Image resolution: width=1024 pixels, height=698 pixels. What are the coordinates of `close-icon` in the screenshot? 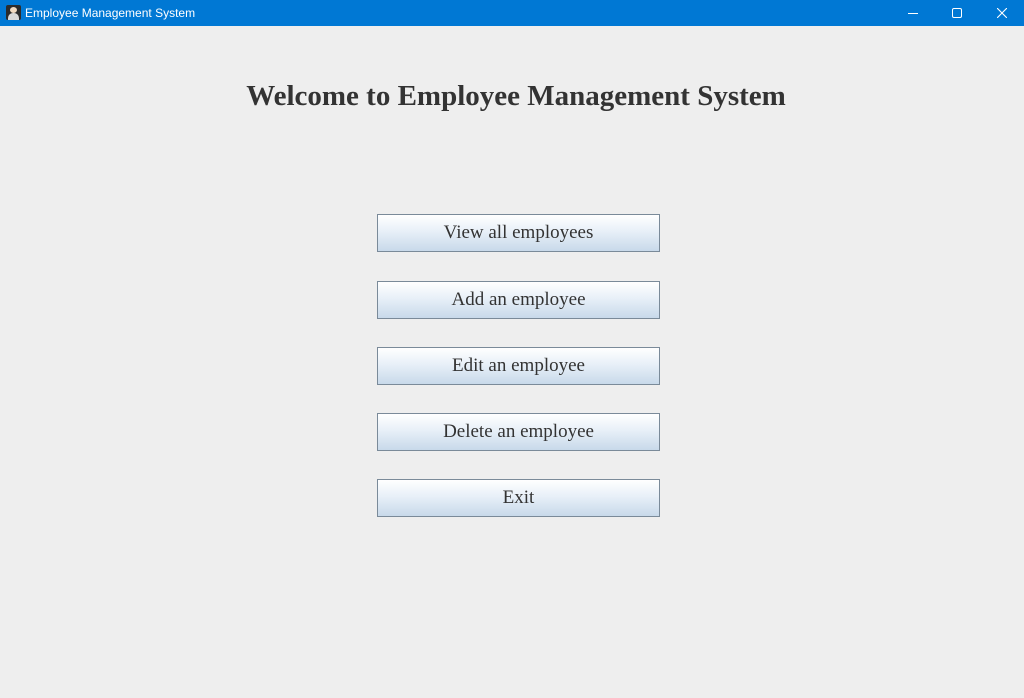 It's located at (1002, 13).